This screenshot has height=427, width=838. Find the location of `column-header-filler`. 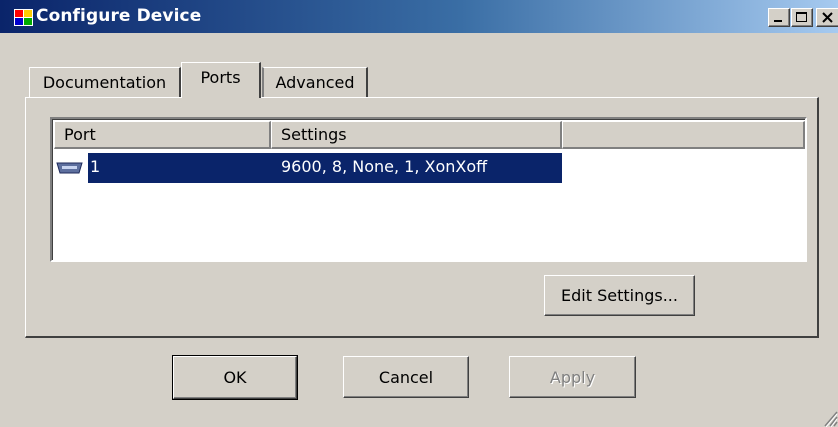

column-header-filler is located at coordinates (683, 135).